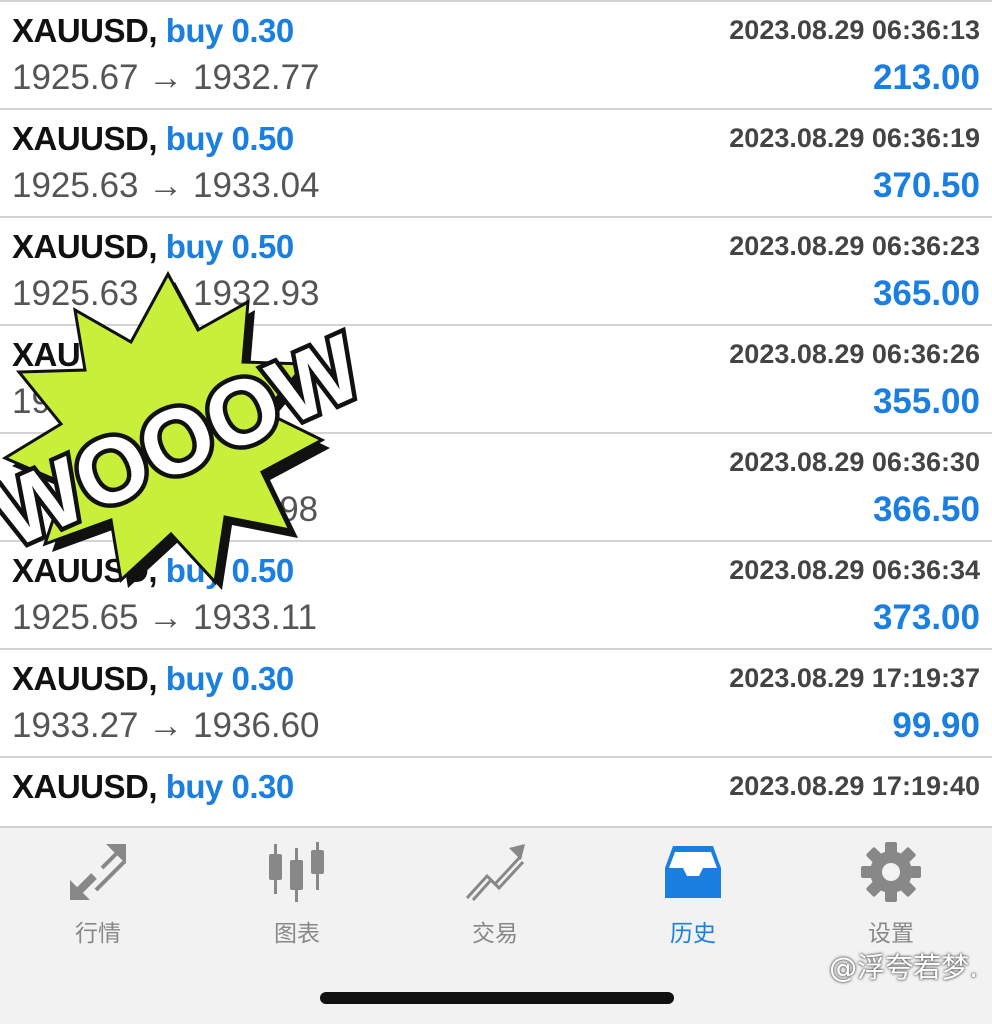 The width and height of the screenshot is (992, 1024). I want to click on wooow-sticker: WOOOW, so click(180, 430).